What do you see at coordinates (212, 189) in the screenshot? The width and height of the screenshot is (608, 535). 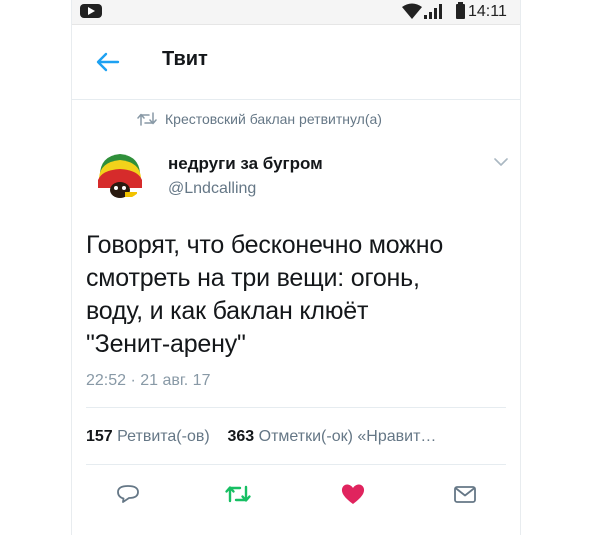 I see `author-handle: @Lndcalling` at bounding box center [212, 189].